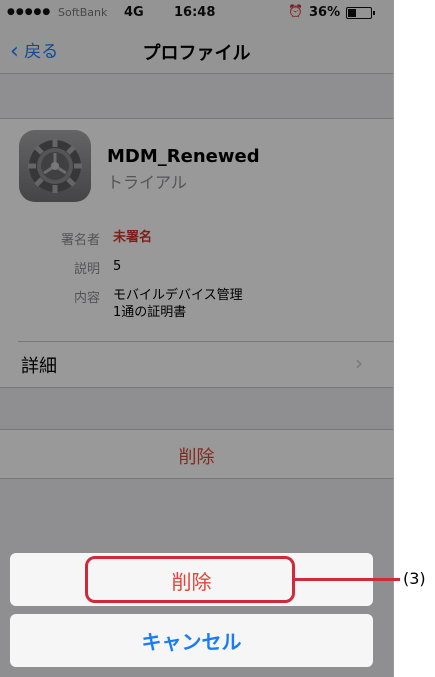 This screenshot has width=435, height=677. Describe the element at coordinates (347, 579) in the screenshot. I see `callout-line` at that location.